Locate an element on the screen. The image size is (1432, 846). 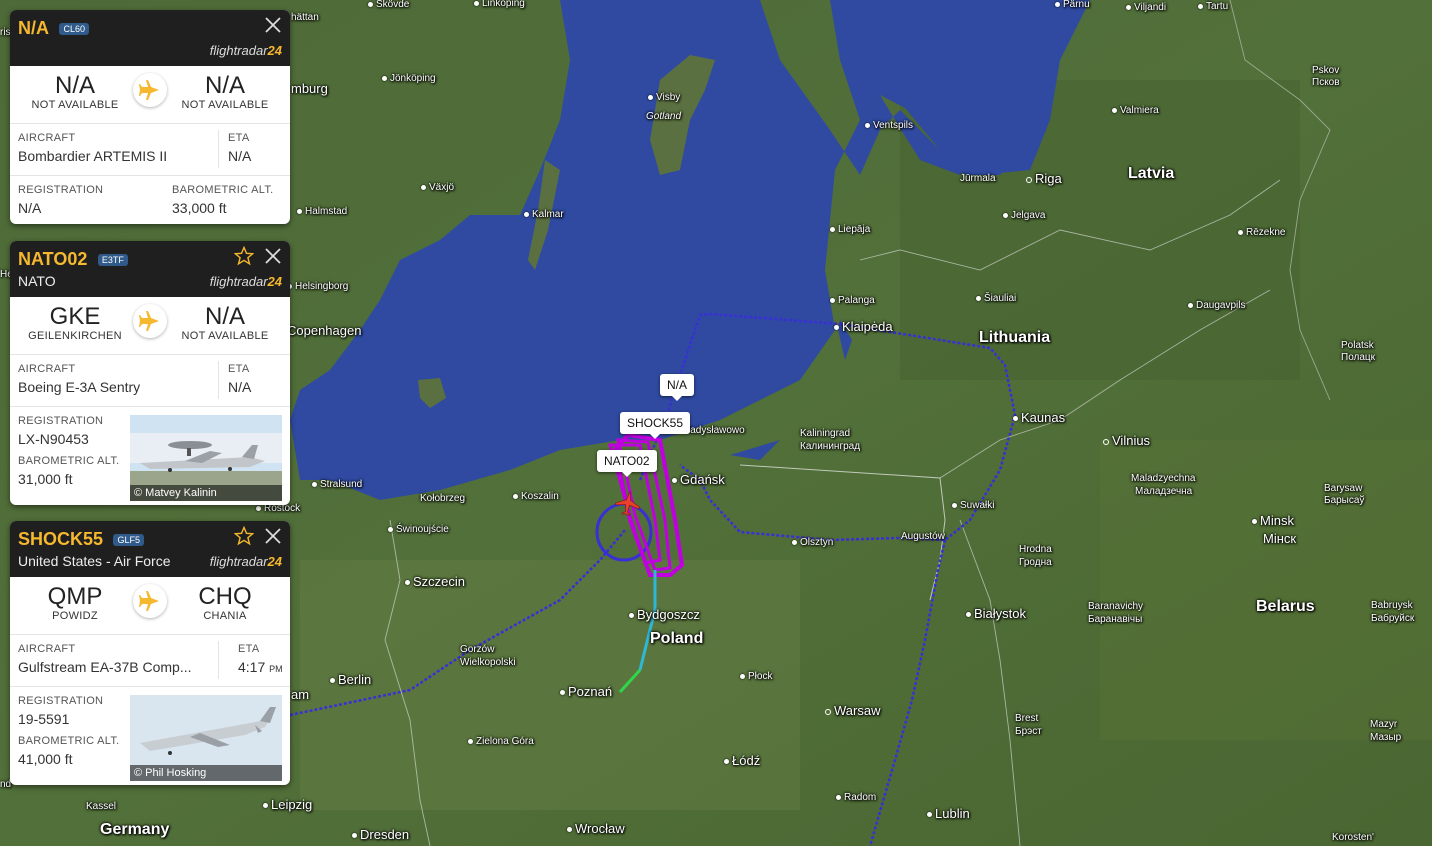
map-label-daugavpils: Daugavpils is located at coordinates (1221, 305).